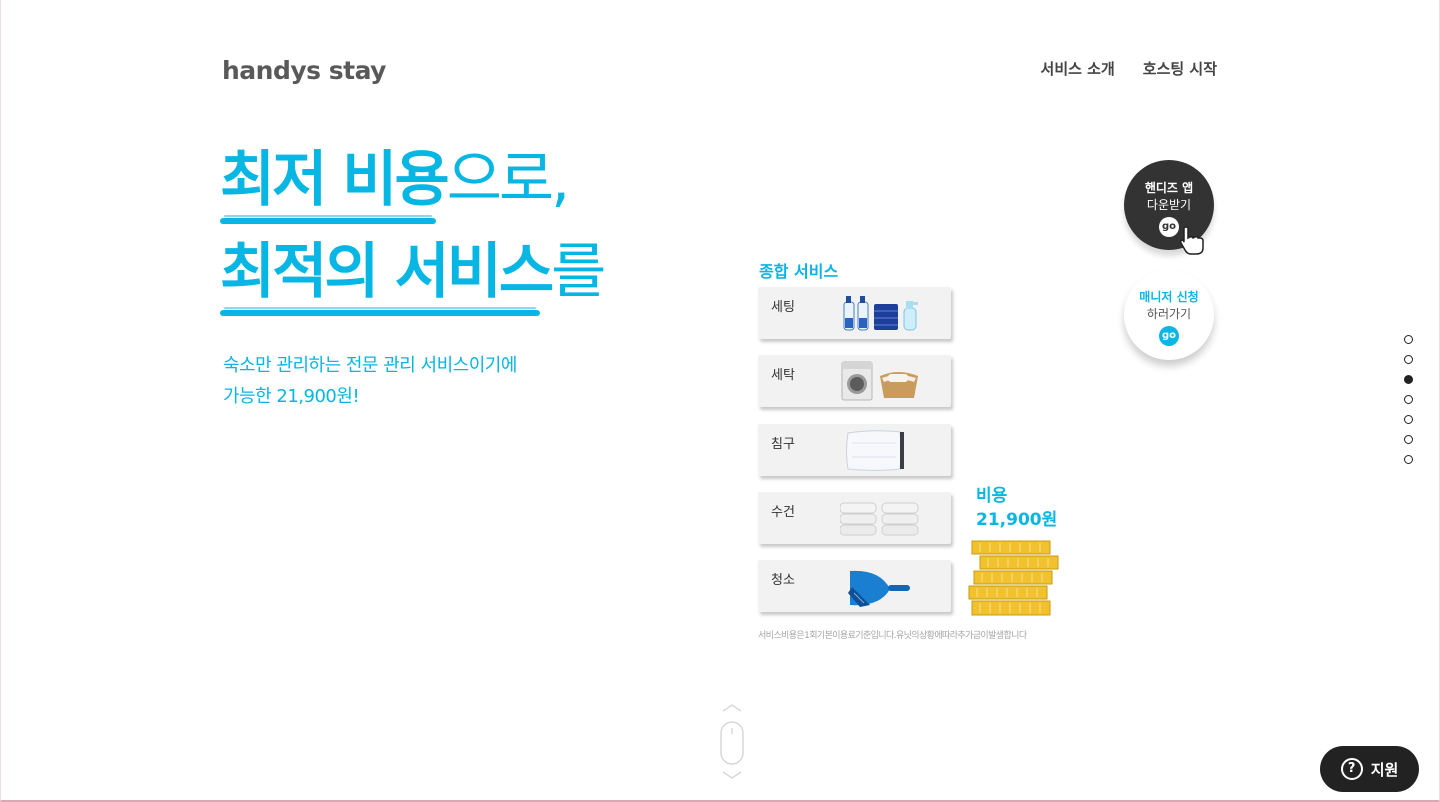 The height and width of the screenshot is (802, 1440). Describe the element at coordinates (1192, 240) in the screenshot. I see `pointer-hand-icon` at that location.